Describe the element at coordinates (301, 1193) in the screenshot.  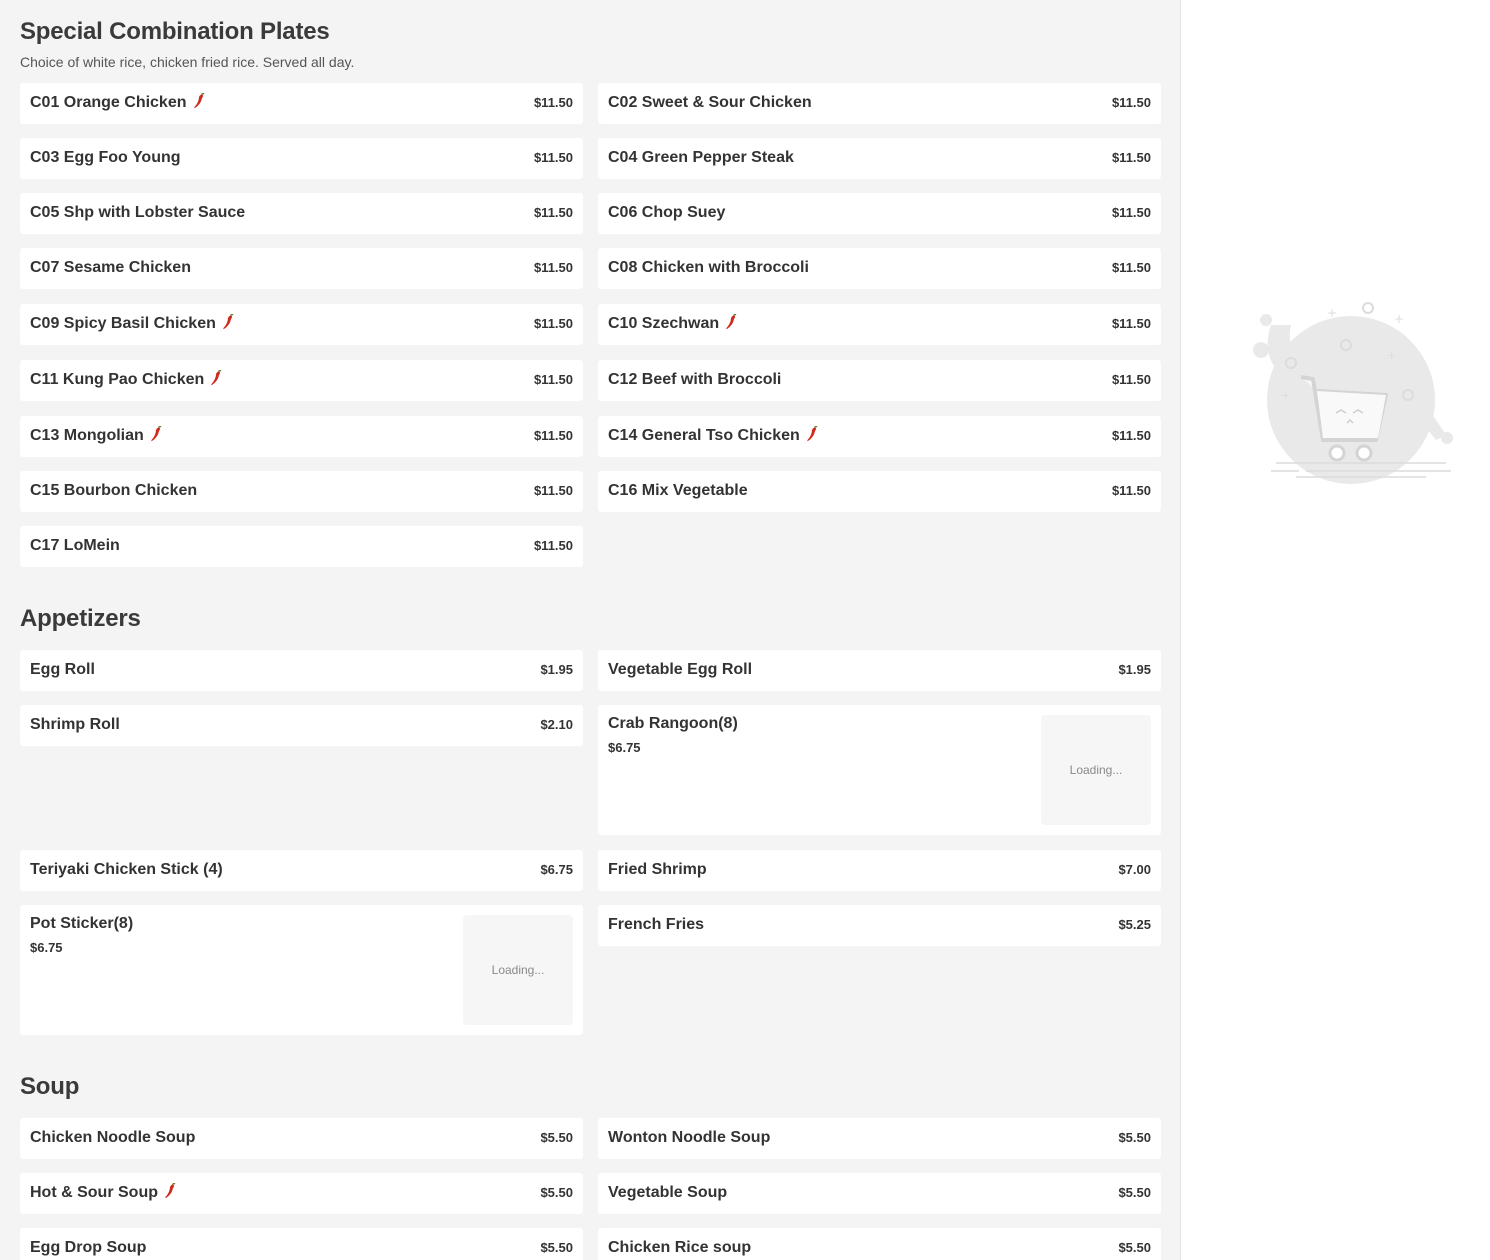
I see `menu-item-card: Hot & Sour Soup $5.50` at that location.